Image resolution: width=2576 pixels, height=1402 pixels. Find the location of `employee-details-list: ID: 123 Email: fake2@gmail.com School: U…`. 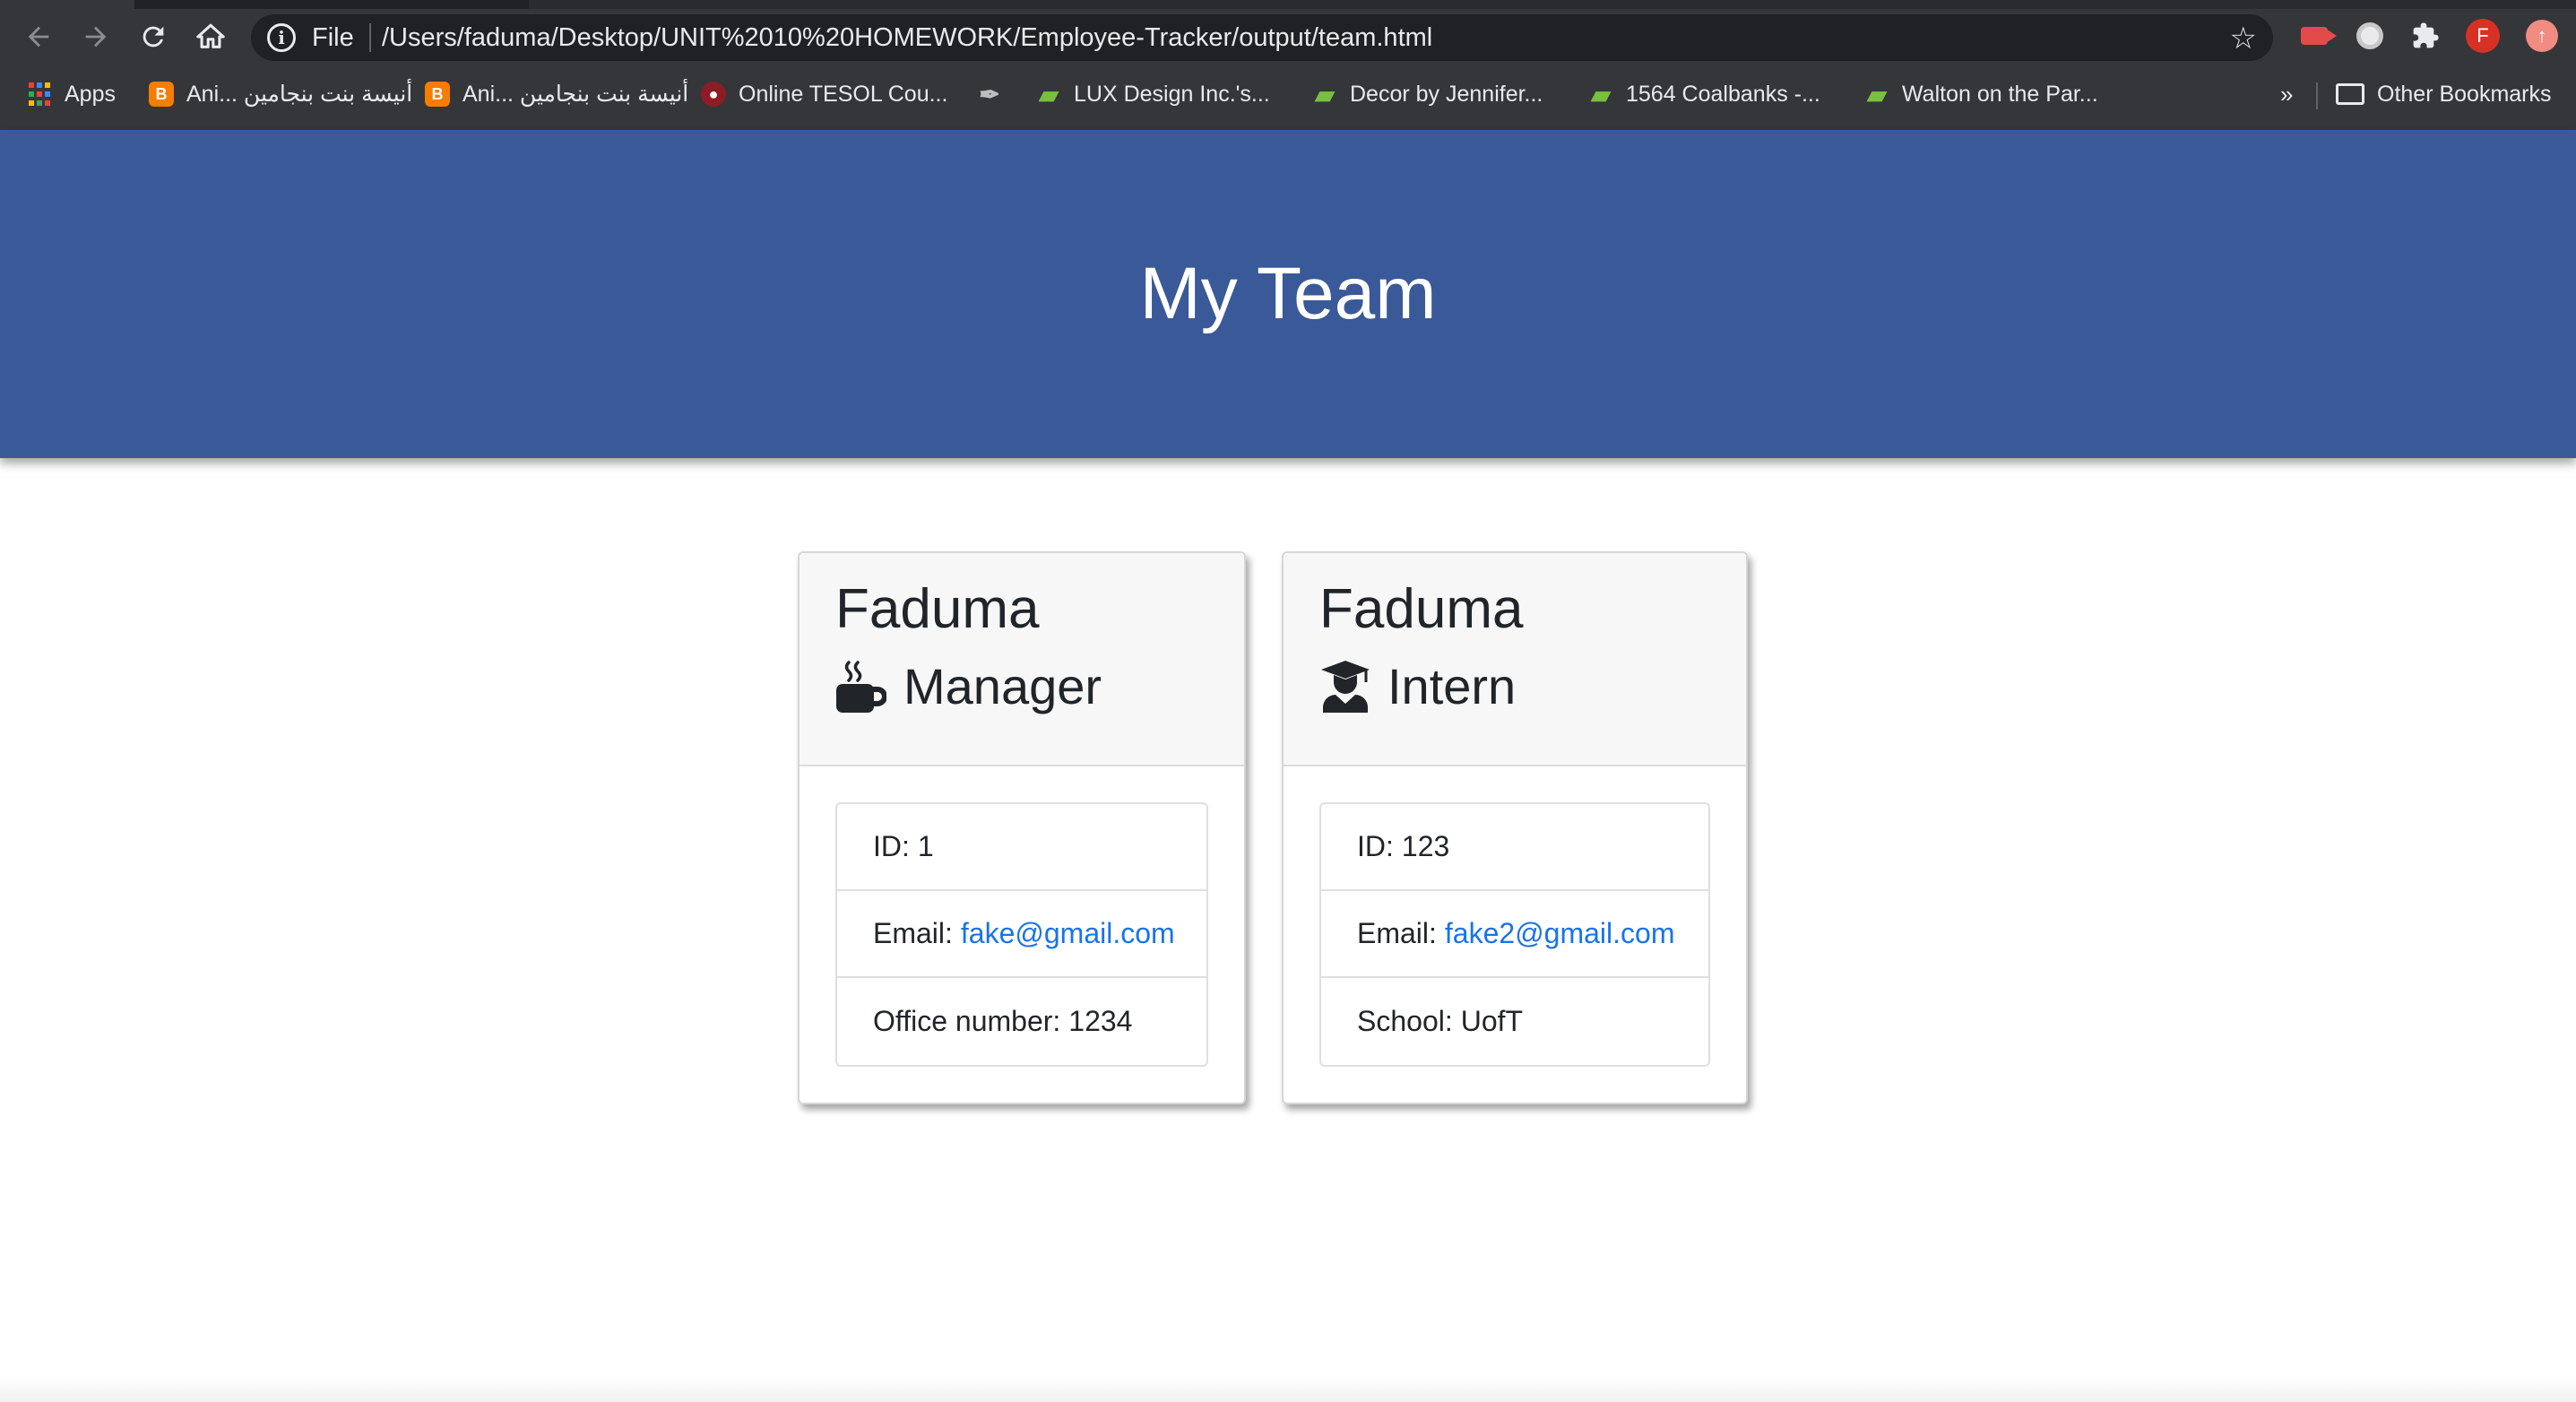

employee-details-list: ID: 123 Email: fake2@gmail.com School: U… is located at coordinates (1514, 935).